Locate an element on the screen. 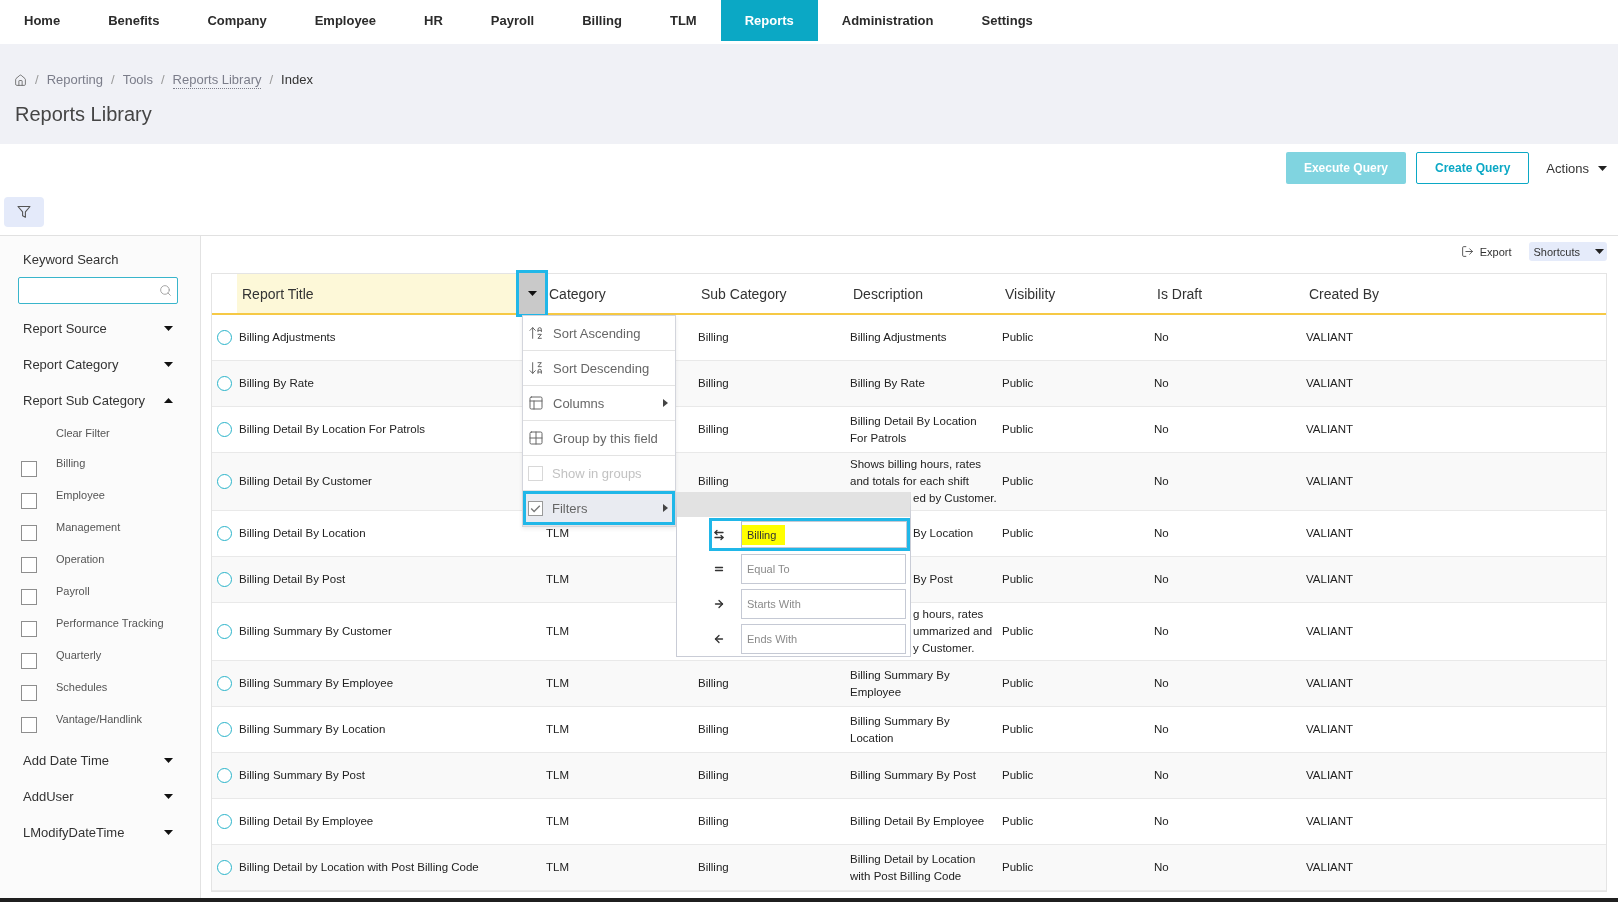 The image size is (1618, 902). filter-section-toggle: Report Sub Category is located at coordinates (100, 400).